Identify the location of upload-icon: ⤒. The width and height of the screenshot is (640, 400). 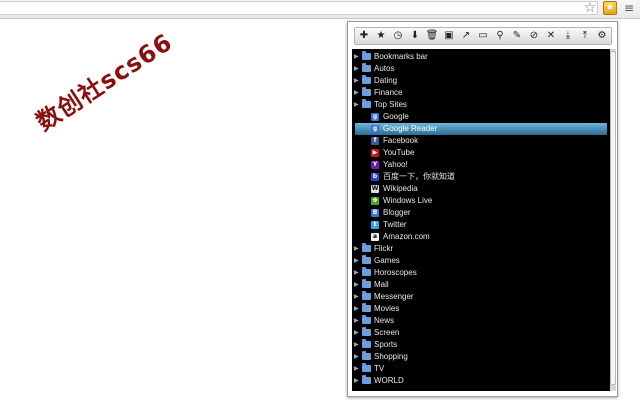
(585, 36).